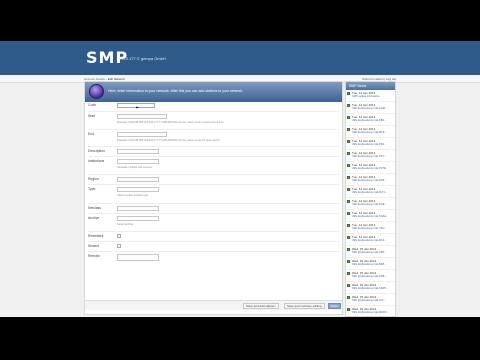  Describe the element at coordinates (304, 306) in the screenshot. I see `save-and-continue-button: Save and continue editing` at that location.